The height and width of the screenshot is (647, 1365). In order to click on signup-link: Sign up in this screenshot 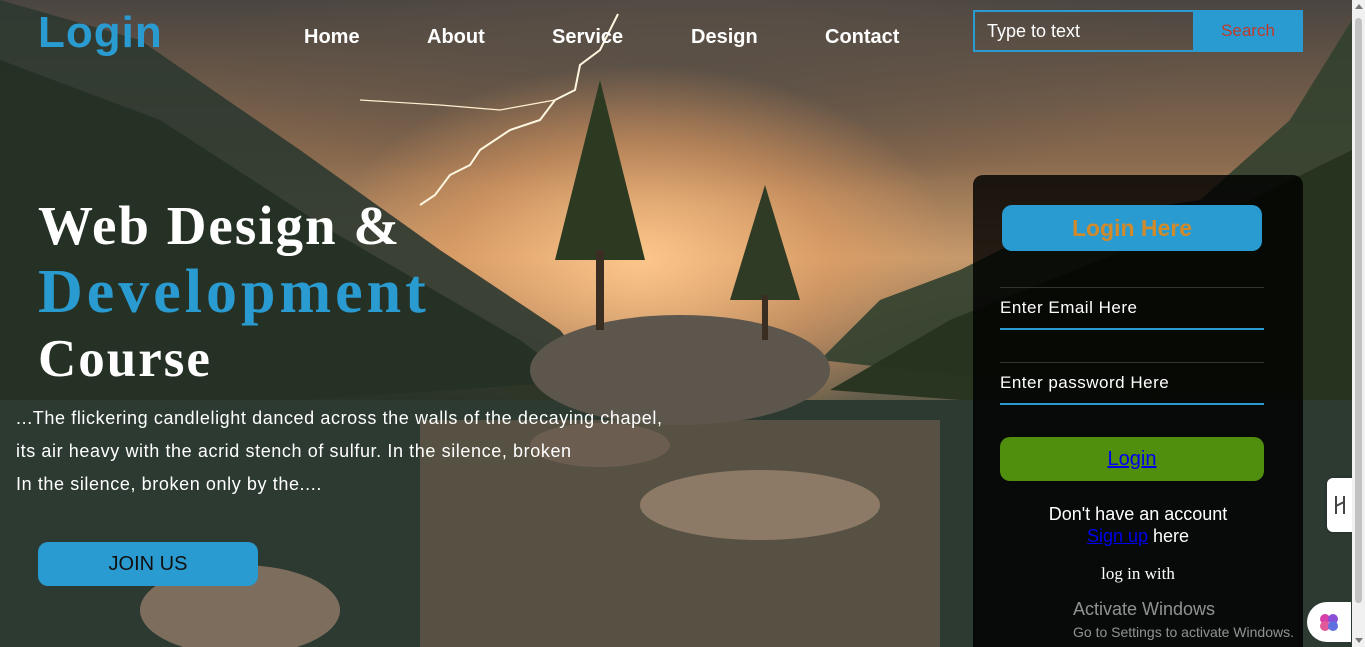, I will do `click(1117, 536)`.